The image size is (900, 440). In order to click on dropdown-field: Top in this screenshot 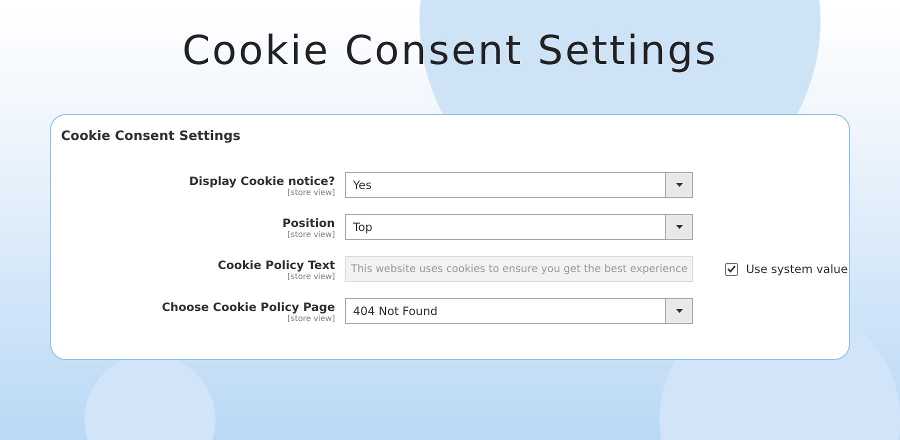, I will do `click(519, 227)`.